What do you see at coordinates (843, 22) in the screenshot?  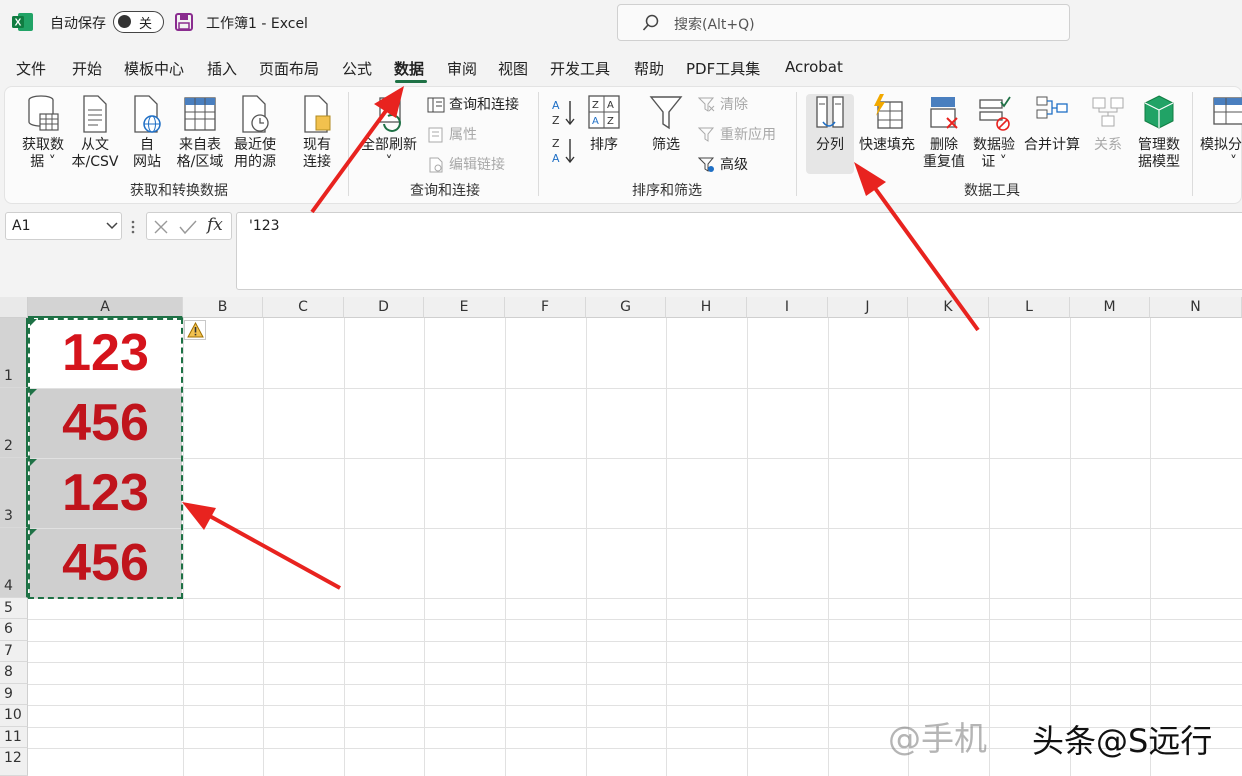 I see `search-box: 搜索(Alt+Q)` at bounding box center [843, 22].